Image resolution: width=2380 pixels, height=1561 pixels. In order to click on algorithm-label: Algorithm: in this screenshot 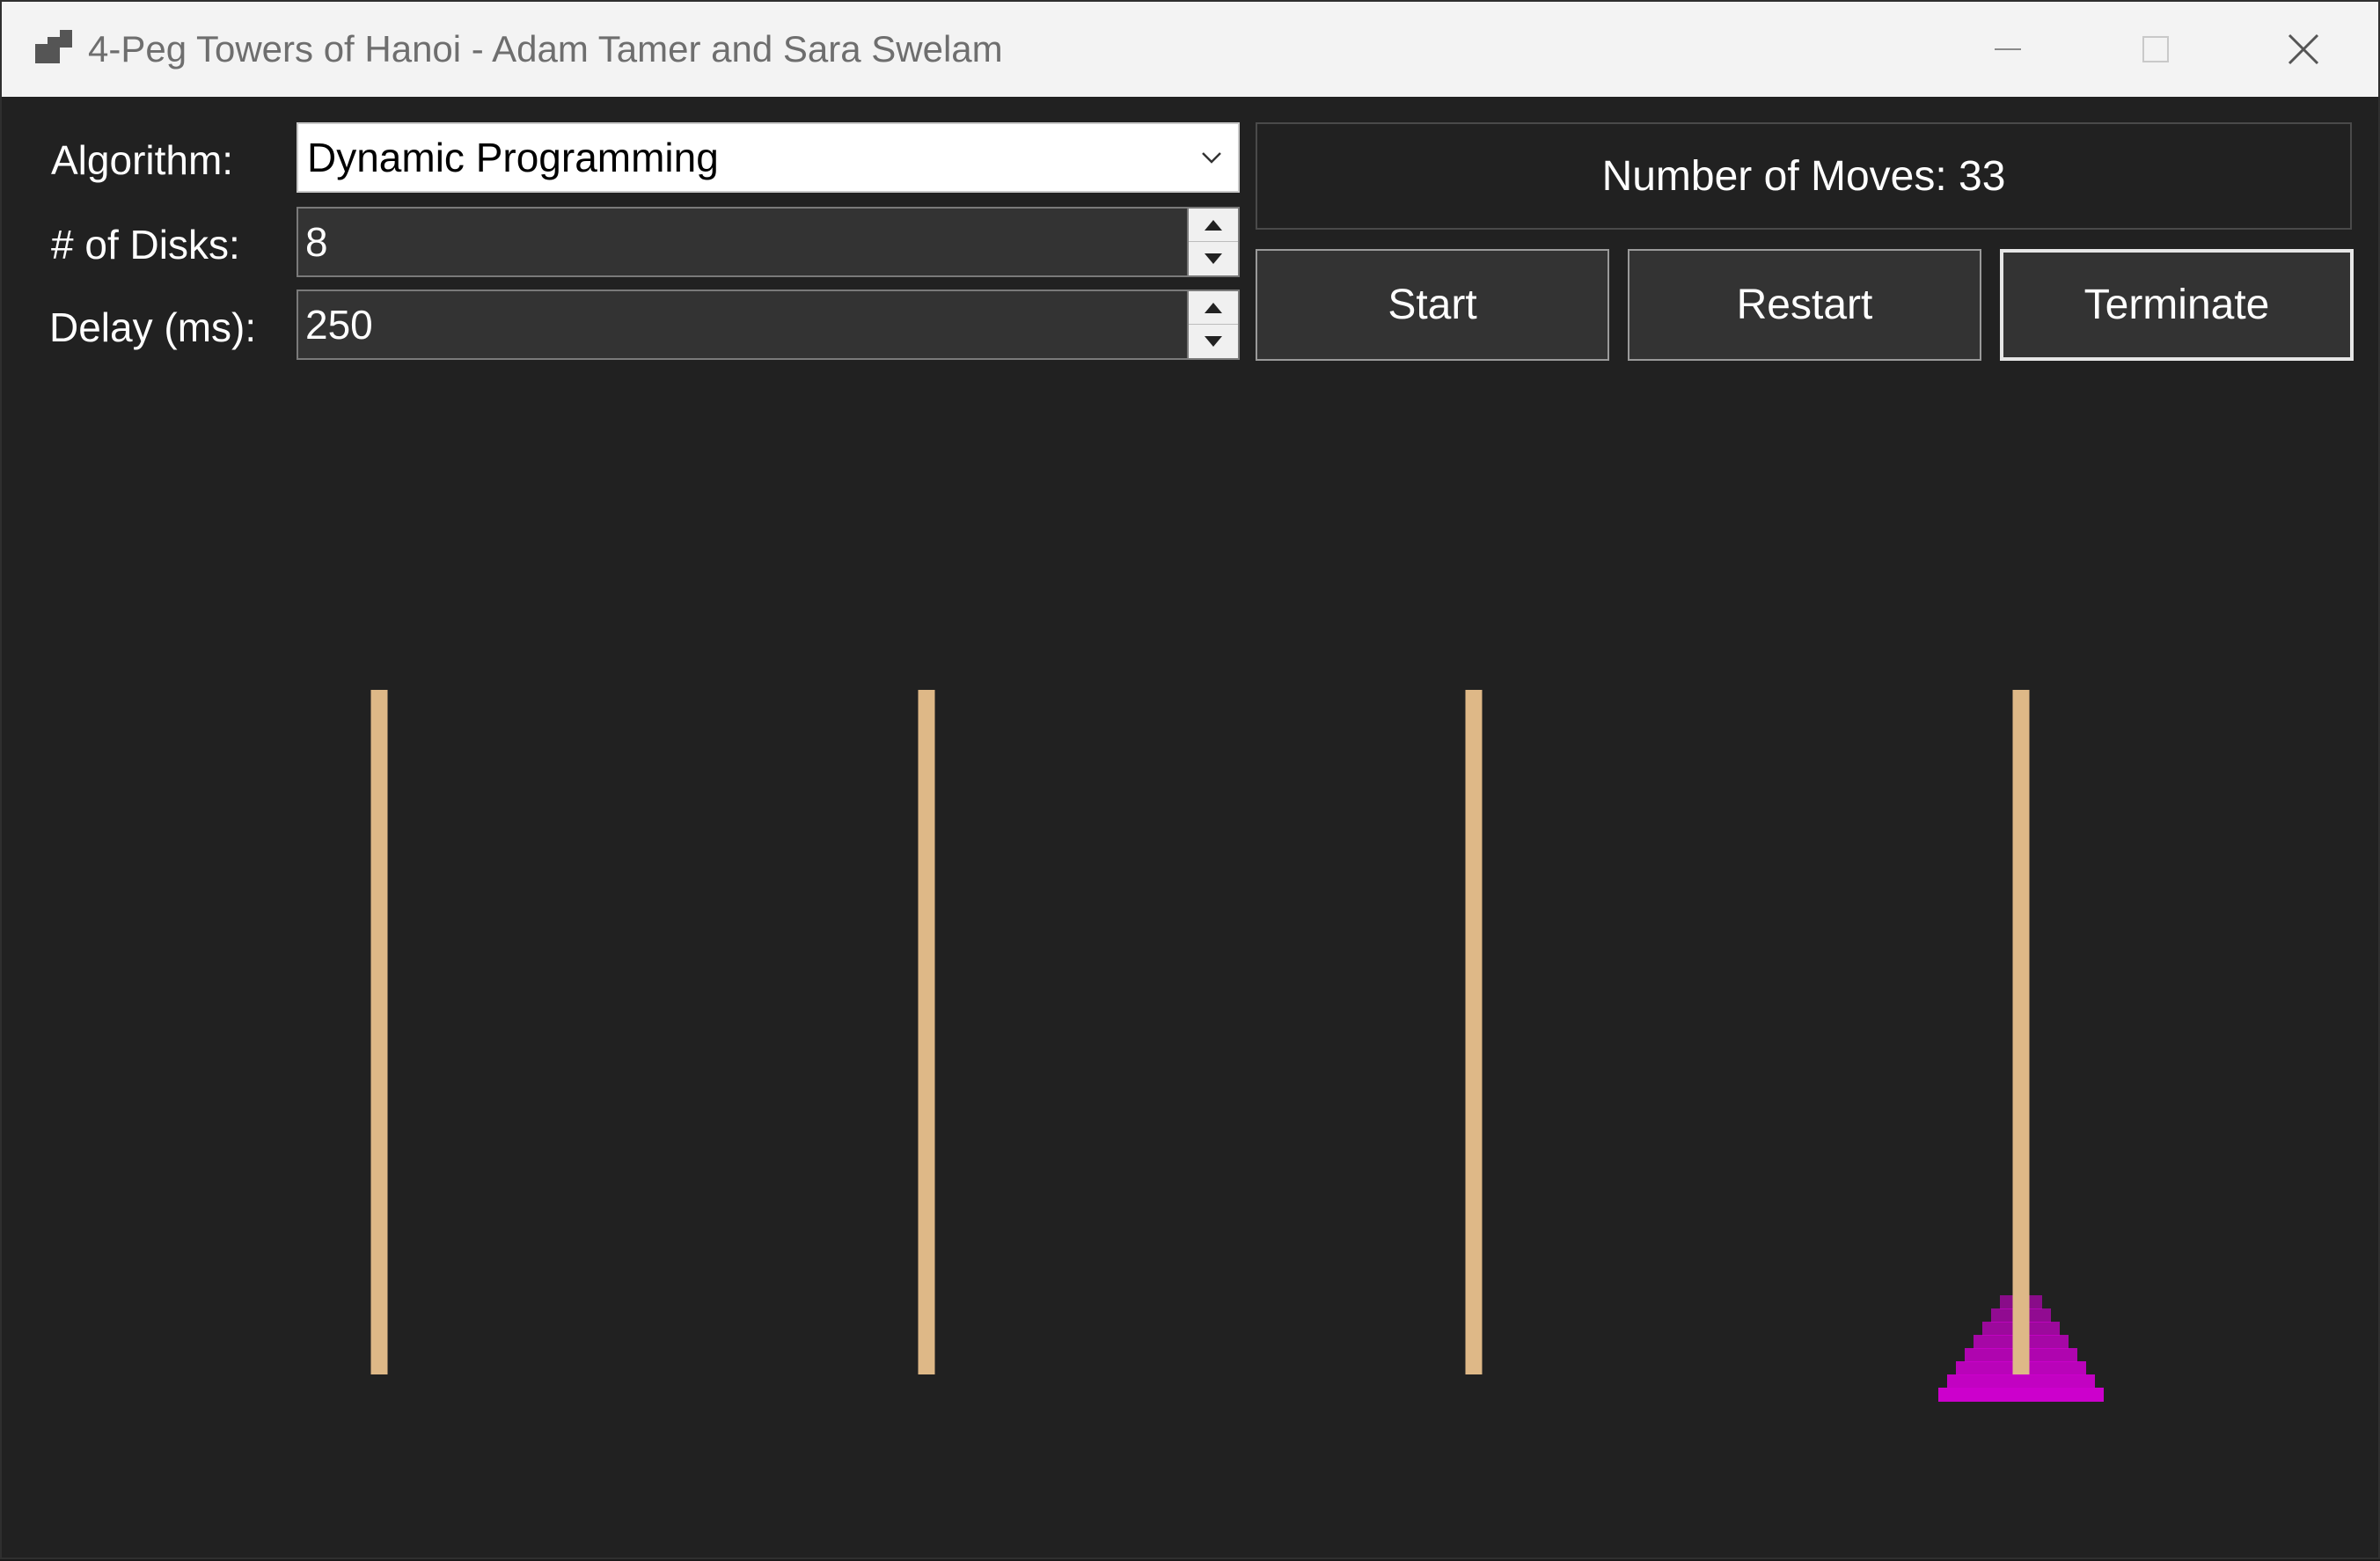, I will do `click(142, 160)`.